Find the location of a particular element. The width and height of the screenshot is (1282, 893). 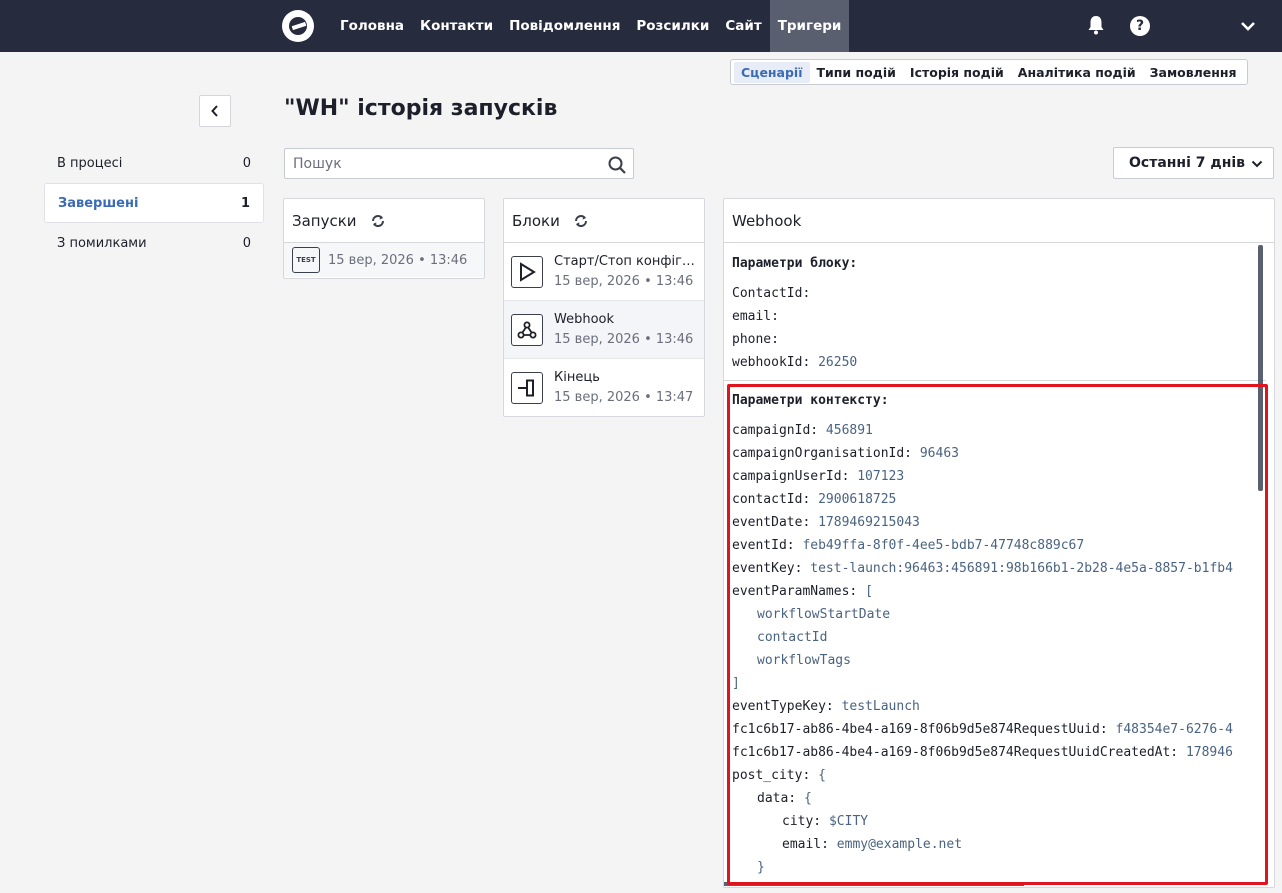

param-value: 2900618725 is located at coordinates (857, 499).